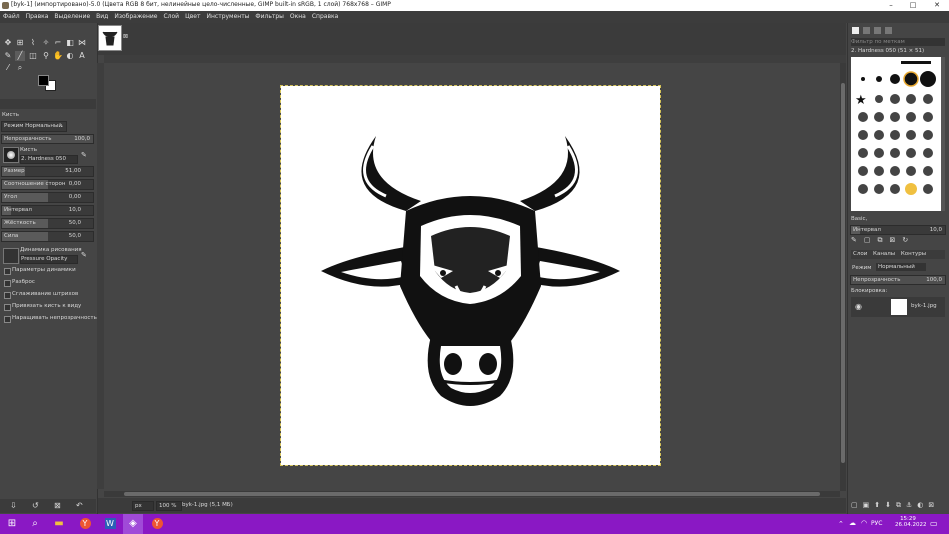  Describe the element at coordinates (43, 80) in the screenshot. I see `foreground-color-swatch` at that location.